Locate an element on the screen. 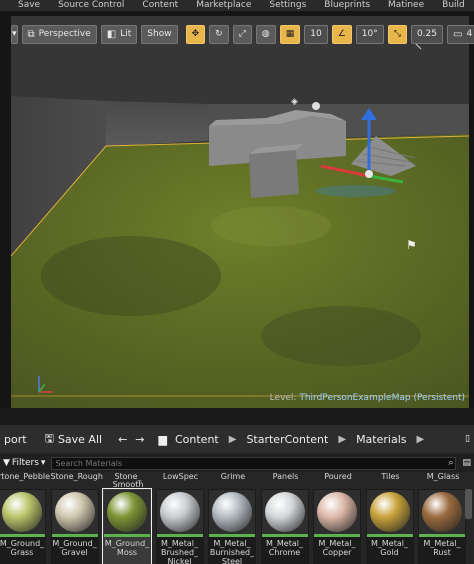 The image size is (474, 564). forward-arrow-icon: → is located at coordinates (140, 439).